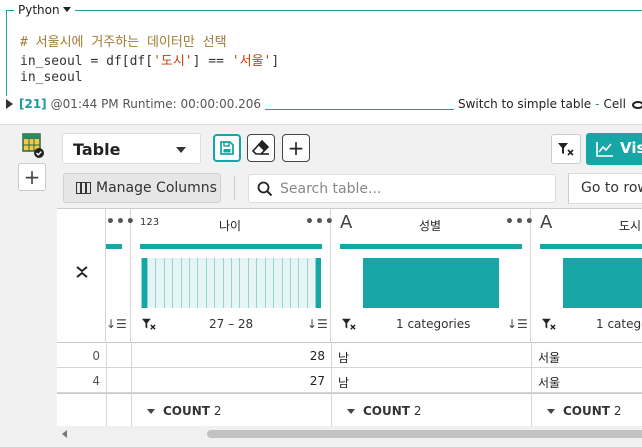  Describe the element at coordinates (156, 104) in the screenshot. I see `execution-meta: @01:44 PM Runtime: 00:00:00.206` at that location.